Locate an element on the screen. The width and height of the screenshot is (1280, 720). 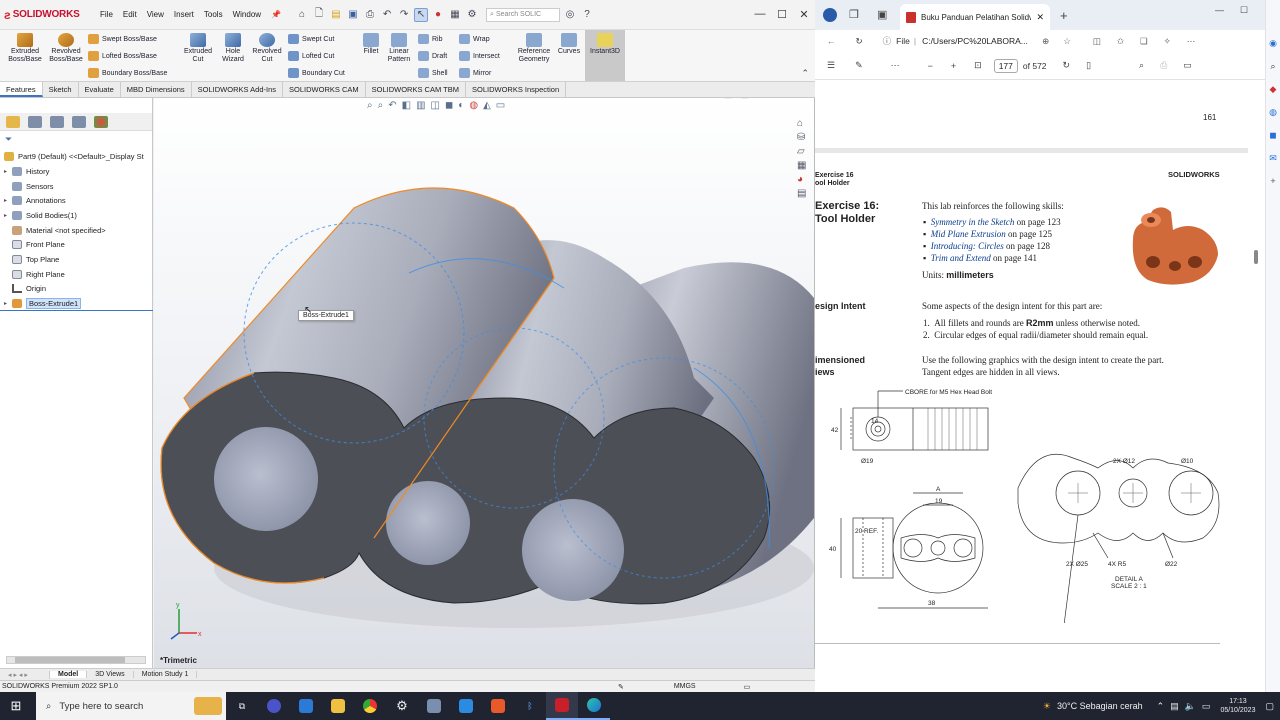
back-icon: ← is located at coordinates (831, 41).